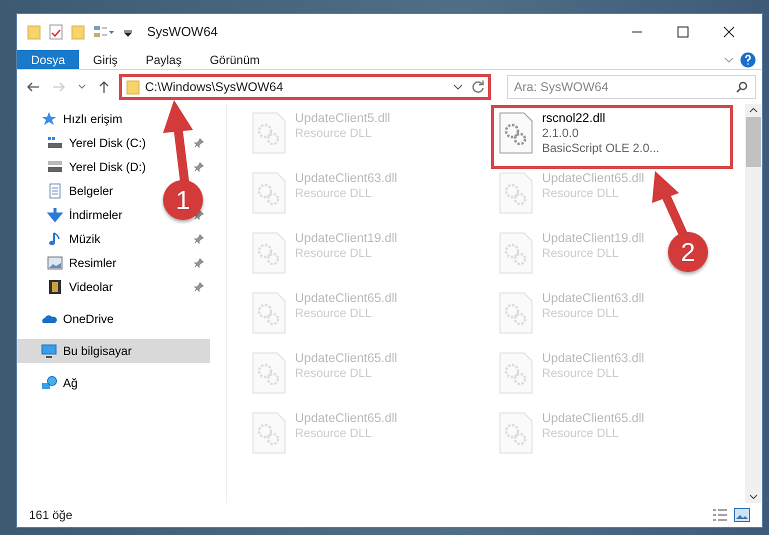 The width and height of the screenshot is (769, 535). What do you see at coordinates (56, 32) in the screenshot?
I see `properties-icon` at bounding box center [56, 32].